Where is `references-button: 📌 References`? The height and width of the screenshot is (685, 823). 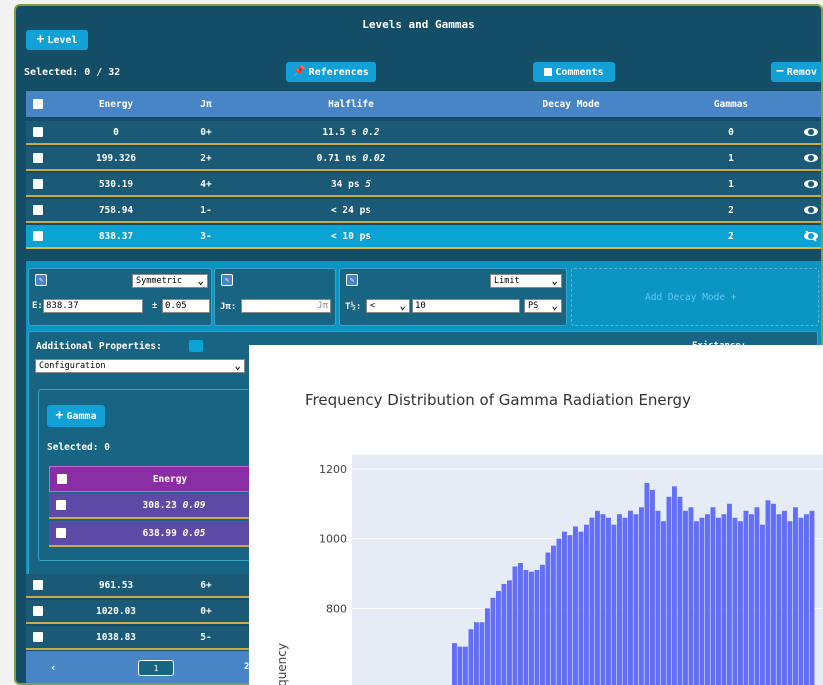
references-button: 📌 References is located at coordinates (331, 72).